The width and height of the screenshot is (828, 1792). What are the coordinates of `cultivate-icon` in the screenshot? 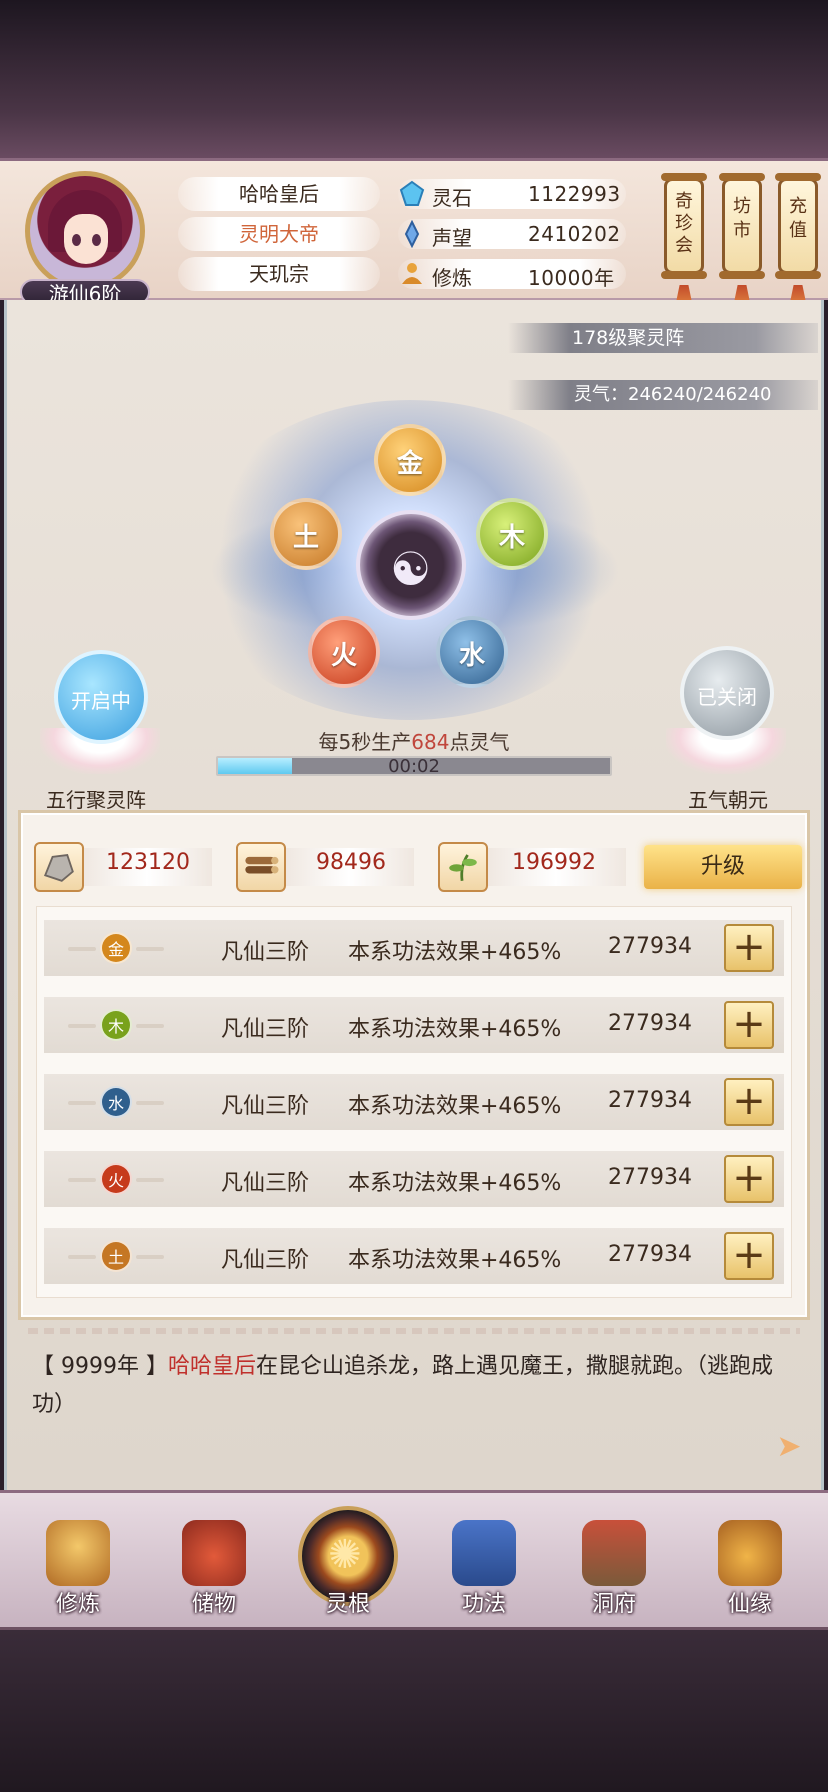 It's located at (78, 1553).